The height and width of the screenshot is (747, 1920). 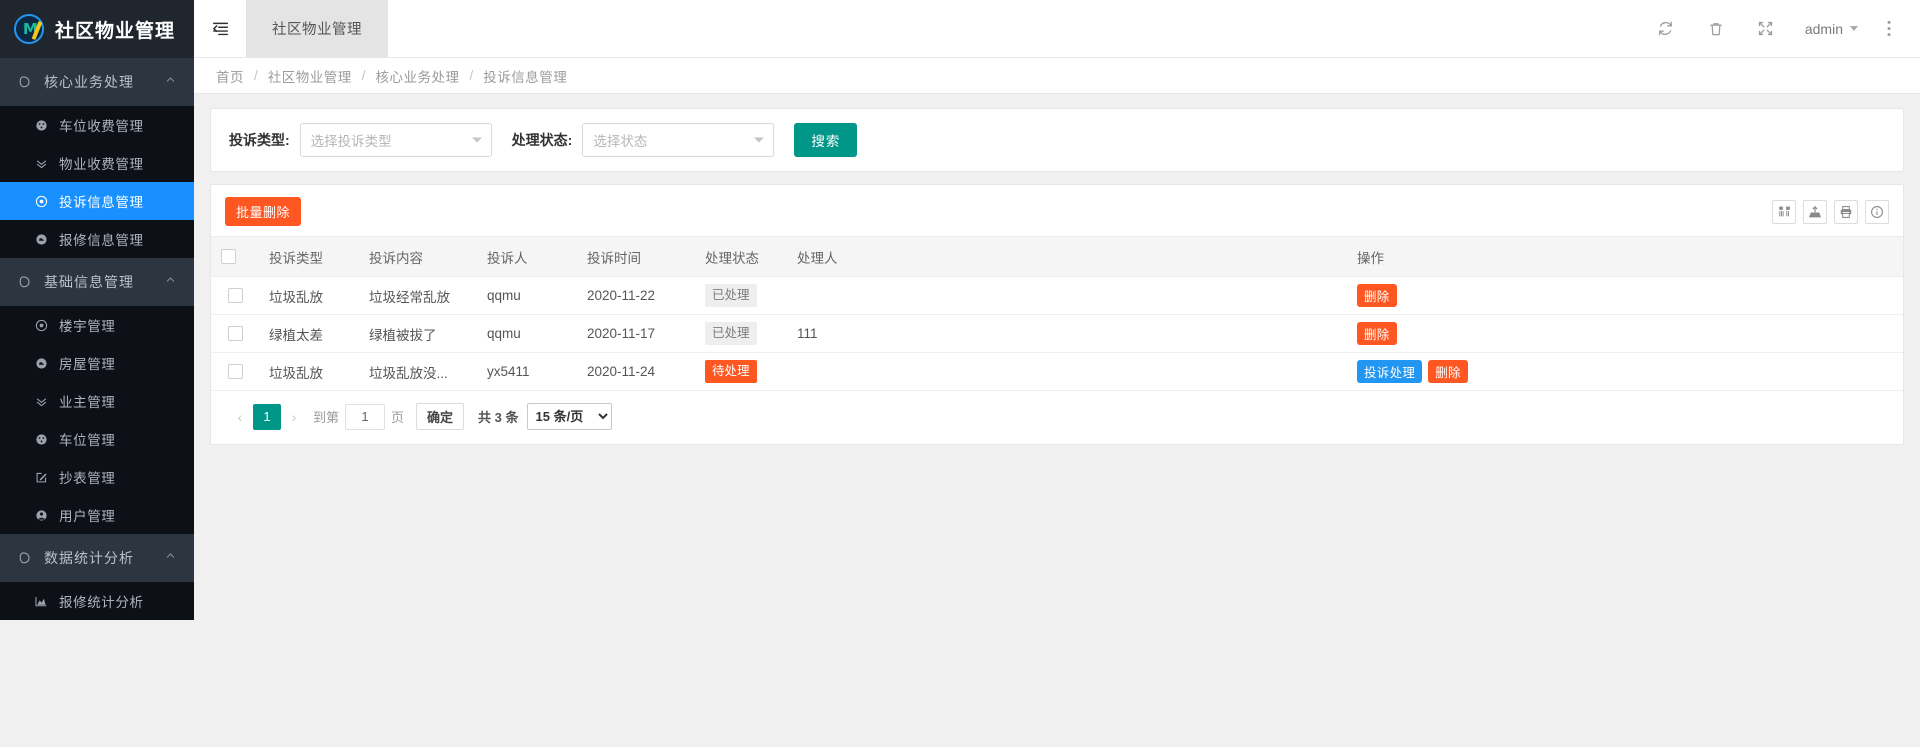 I want to click on sidebar-item-车位管理: 车位管理, so click(x=97, y=439).